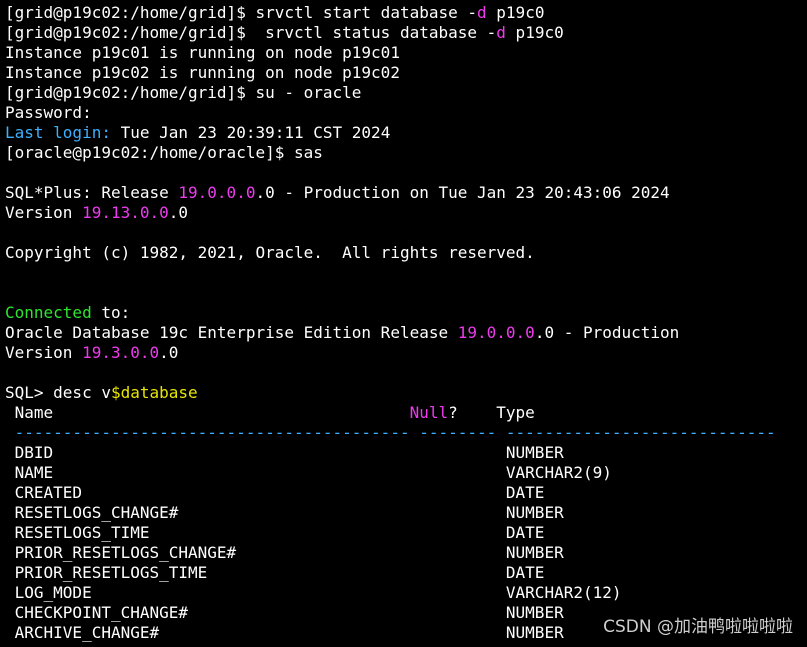  I want to click on terminal-line: Last login: Tue Jan 23 20:39:11 CST 2024, so click(197, 133).